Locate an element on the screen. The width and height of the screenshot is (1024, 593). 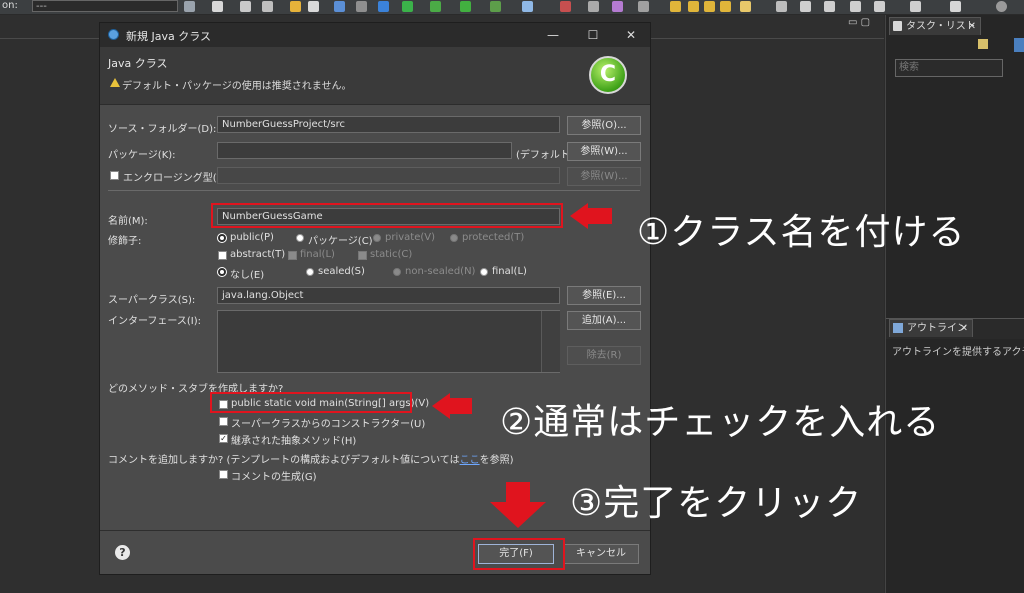
default-package-hint: (デフォルト) is located at coordinates (545, 155).